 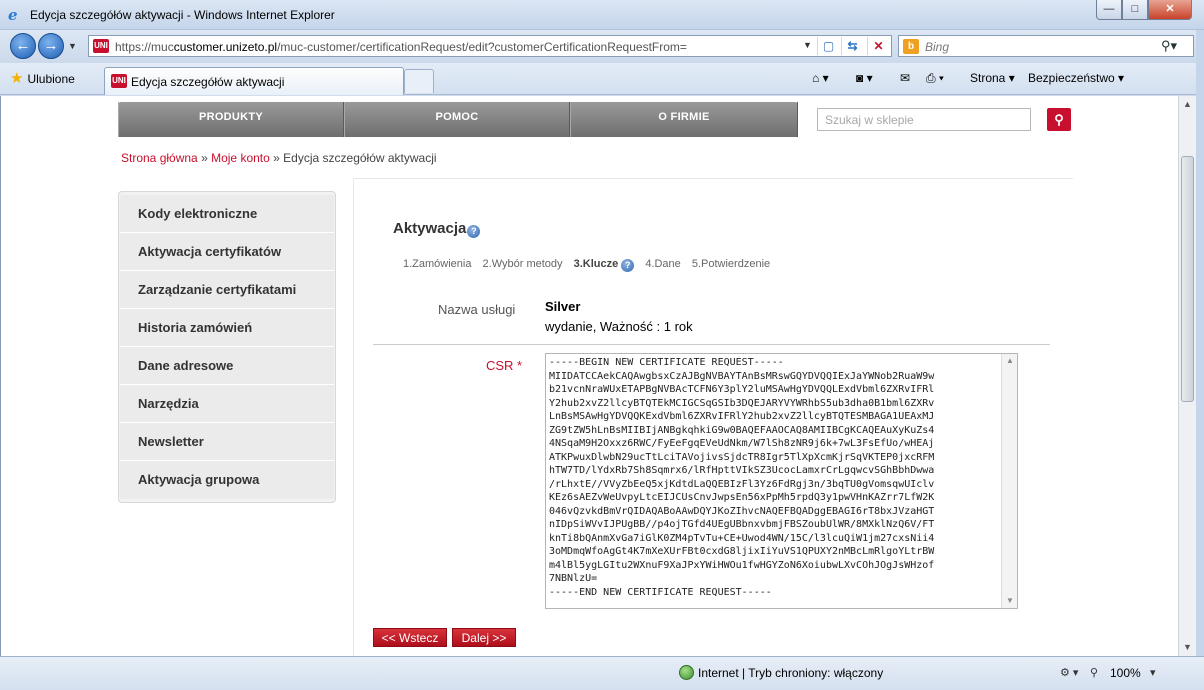 What do you see at coordinates (159, 158) in the screenshot?
I see `breadcrumb-home-link: Strona główna` at bounding box center [159, 158].